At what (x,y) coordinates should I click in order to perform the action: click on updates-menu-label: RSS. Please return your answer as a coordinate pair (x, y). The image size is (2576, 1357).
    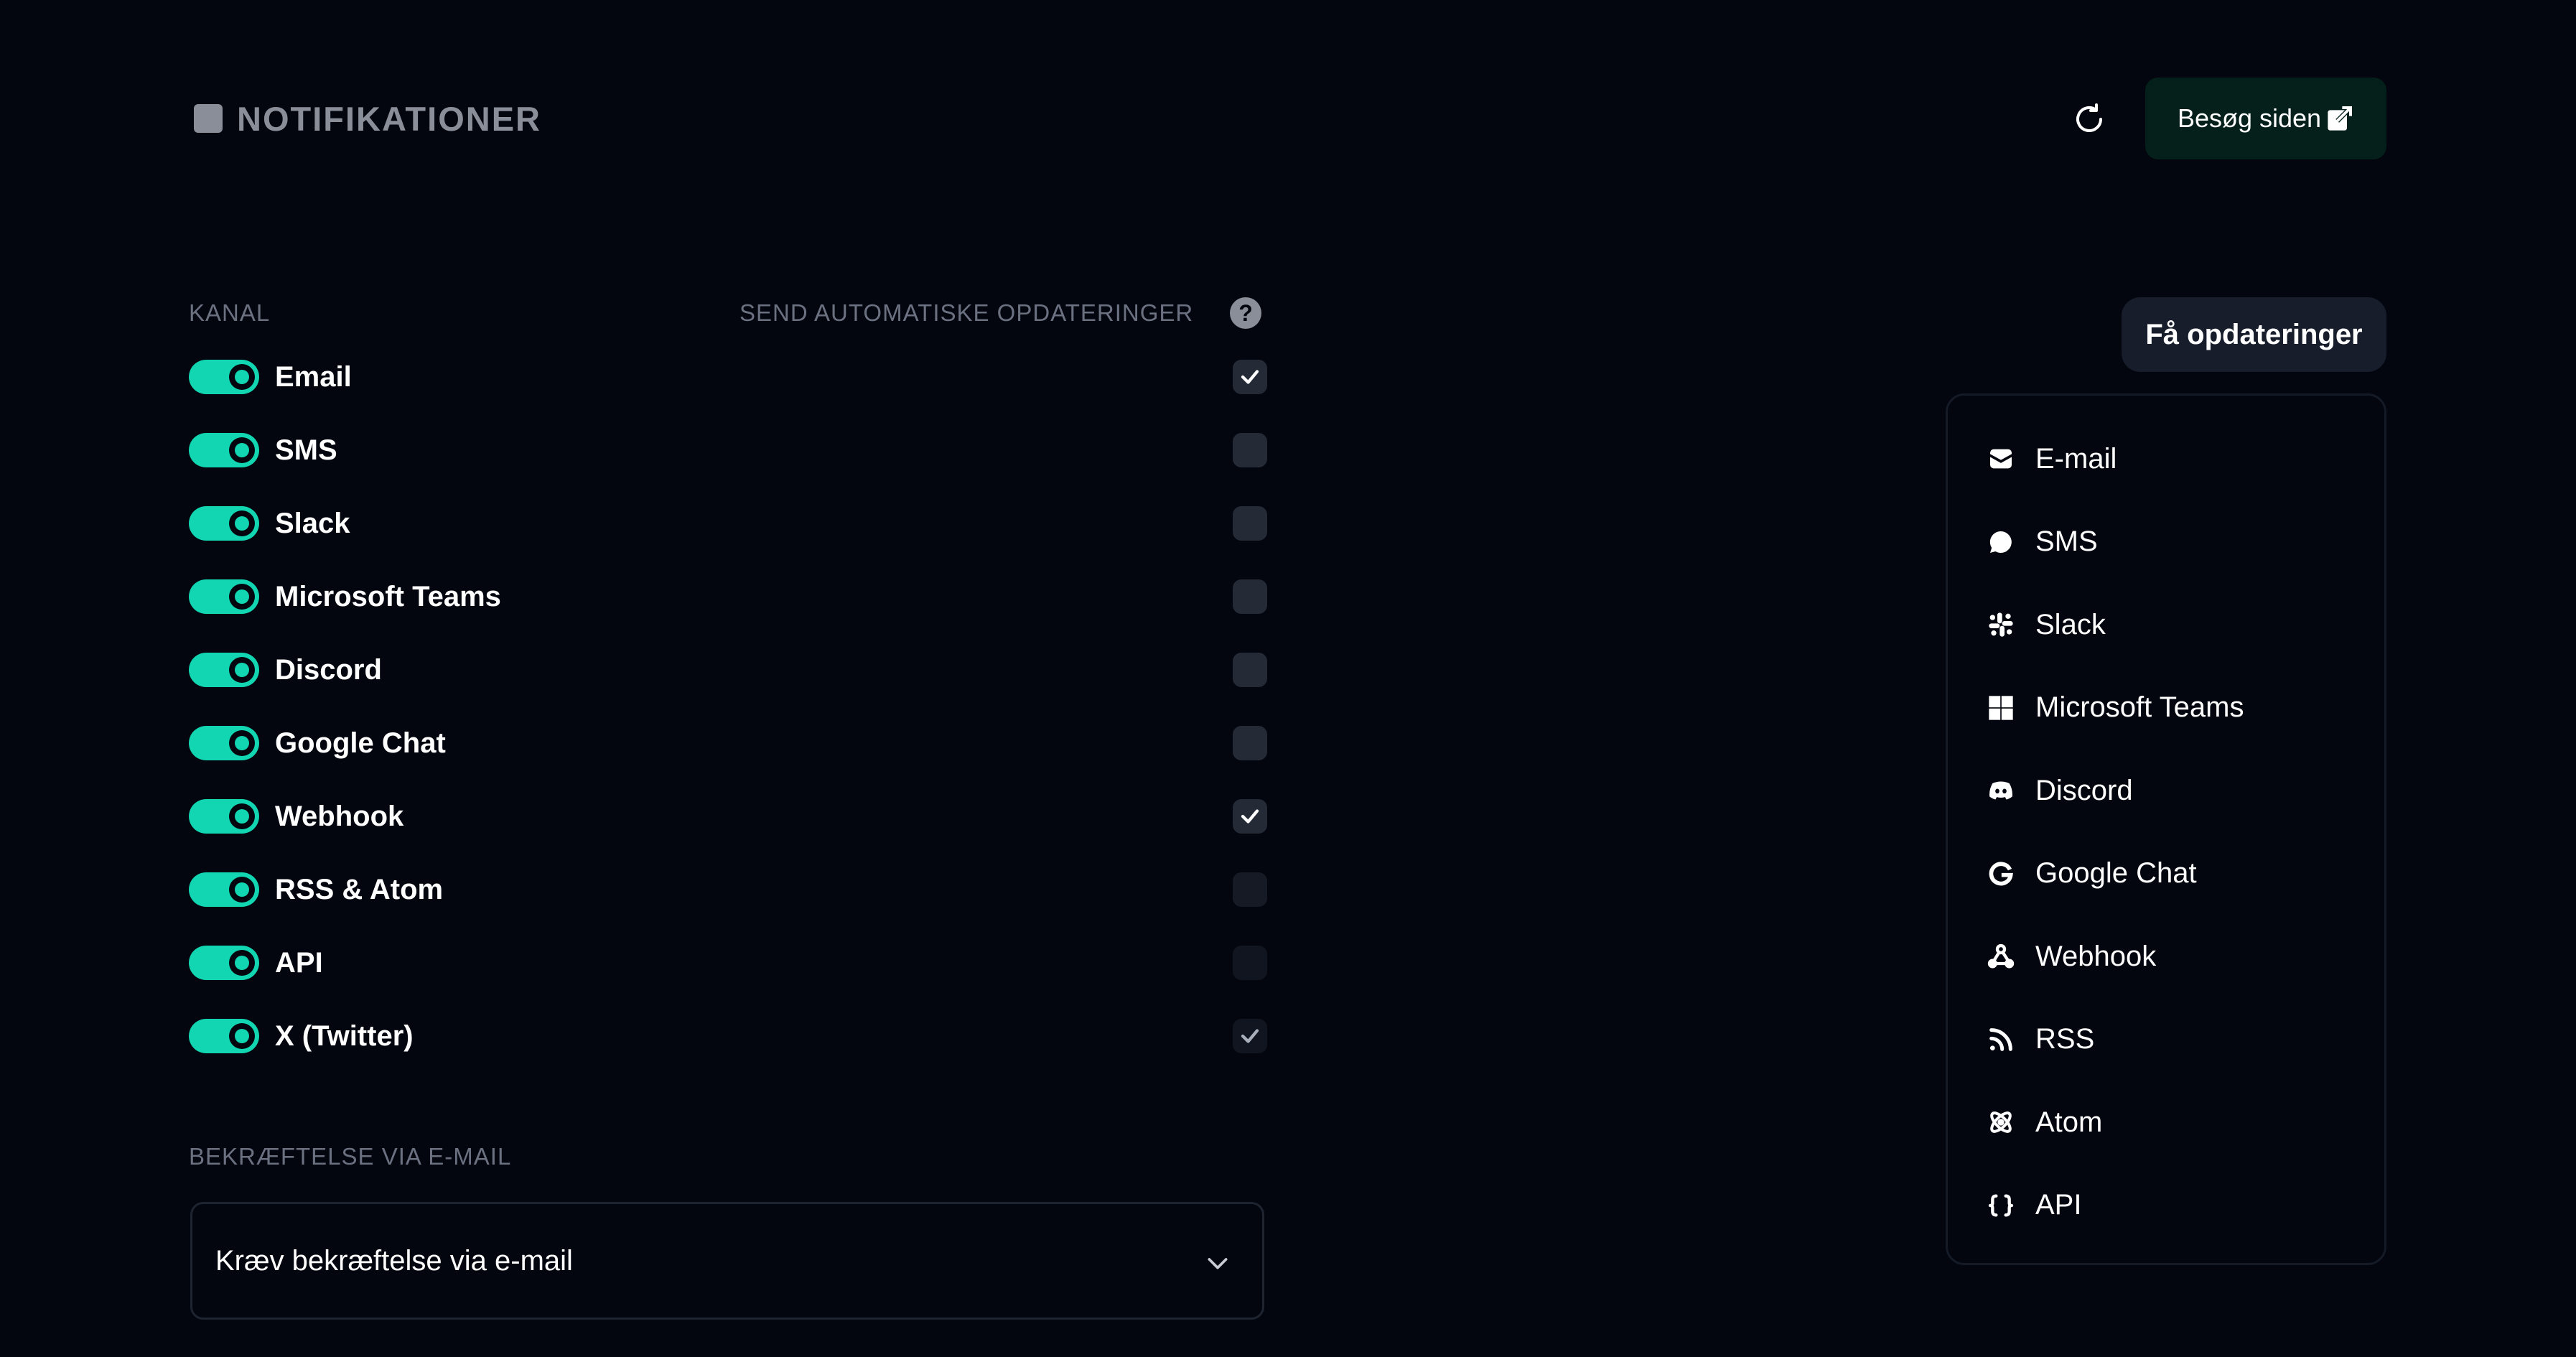
    Looking at the image, I should click on (2065, 1039).